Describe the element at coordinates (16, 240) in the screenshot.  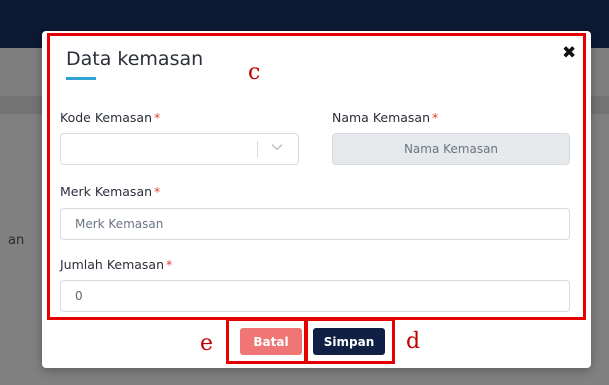
I see `background-text: an` at that location.